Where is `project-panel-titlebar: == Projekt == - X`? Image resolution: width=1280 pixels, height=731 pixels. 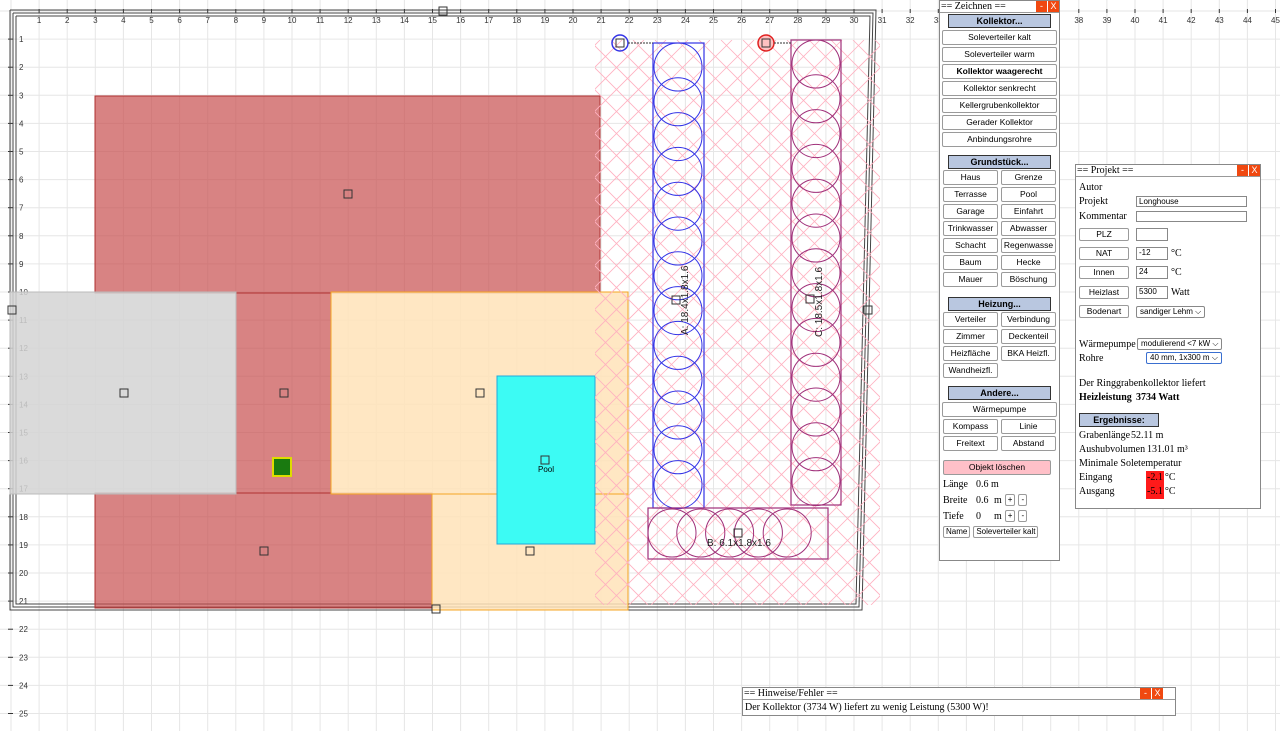
project-panel-titlebar: == Projekt == - X is located at coordinates (1168, 171).